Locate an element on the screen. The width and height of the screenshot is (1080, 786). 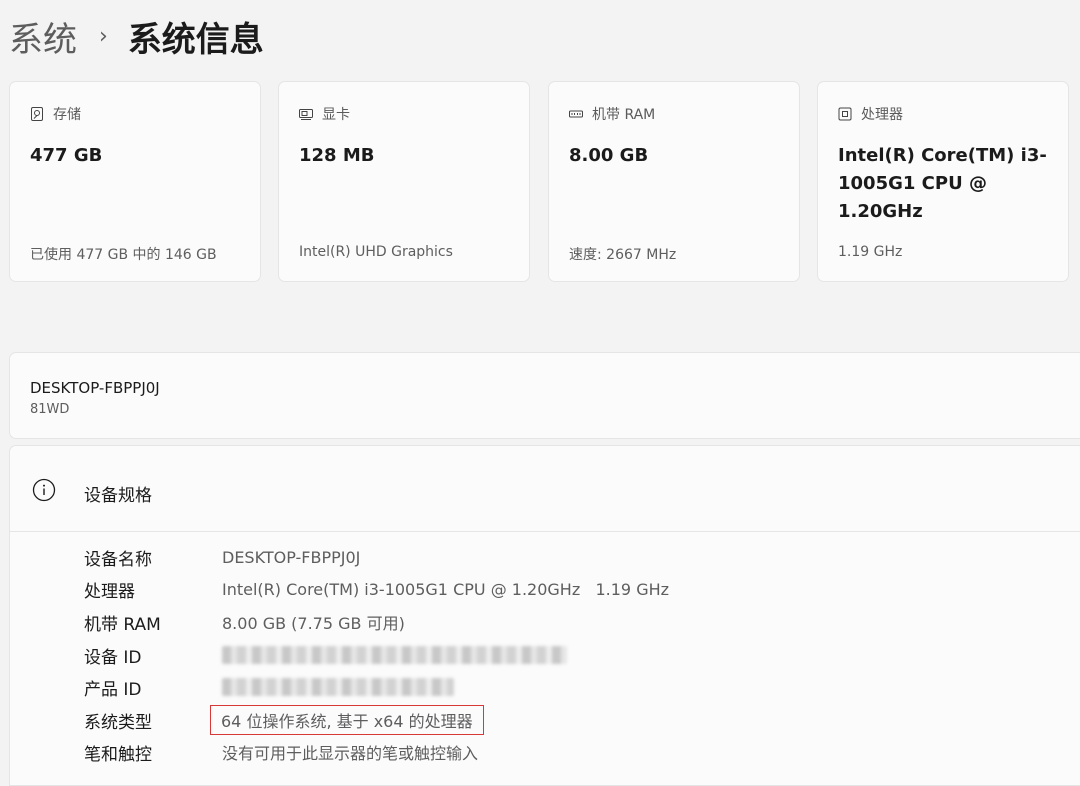
spec-label: 设备 ID is located at coordinates (113, 657).